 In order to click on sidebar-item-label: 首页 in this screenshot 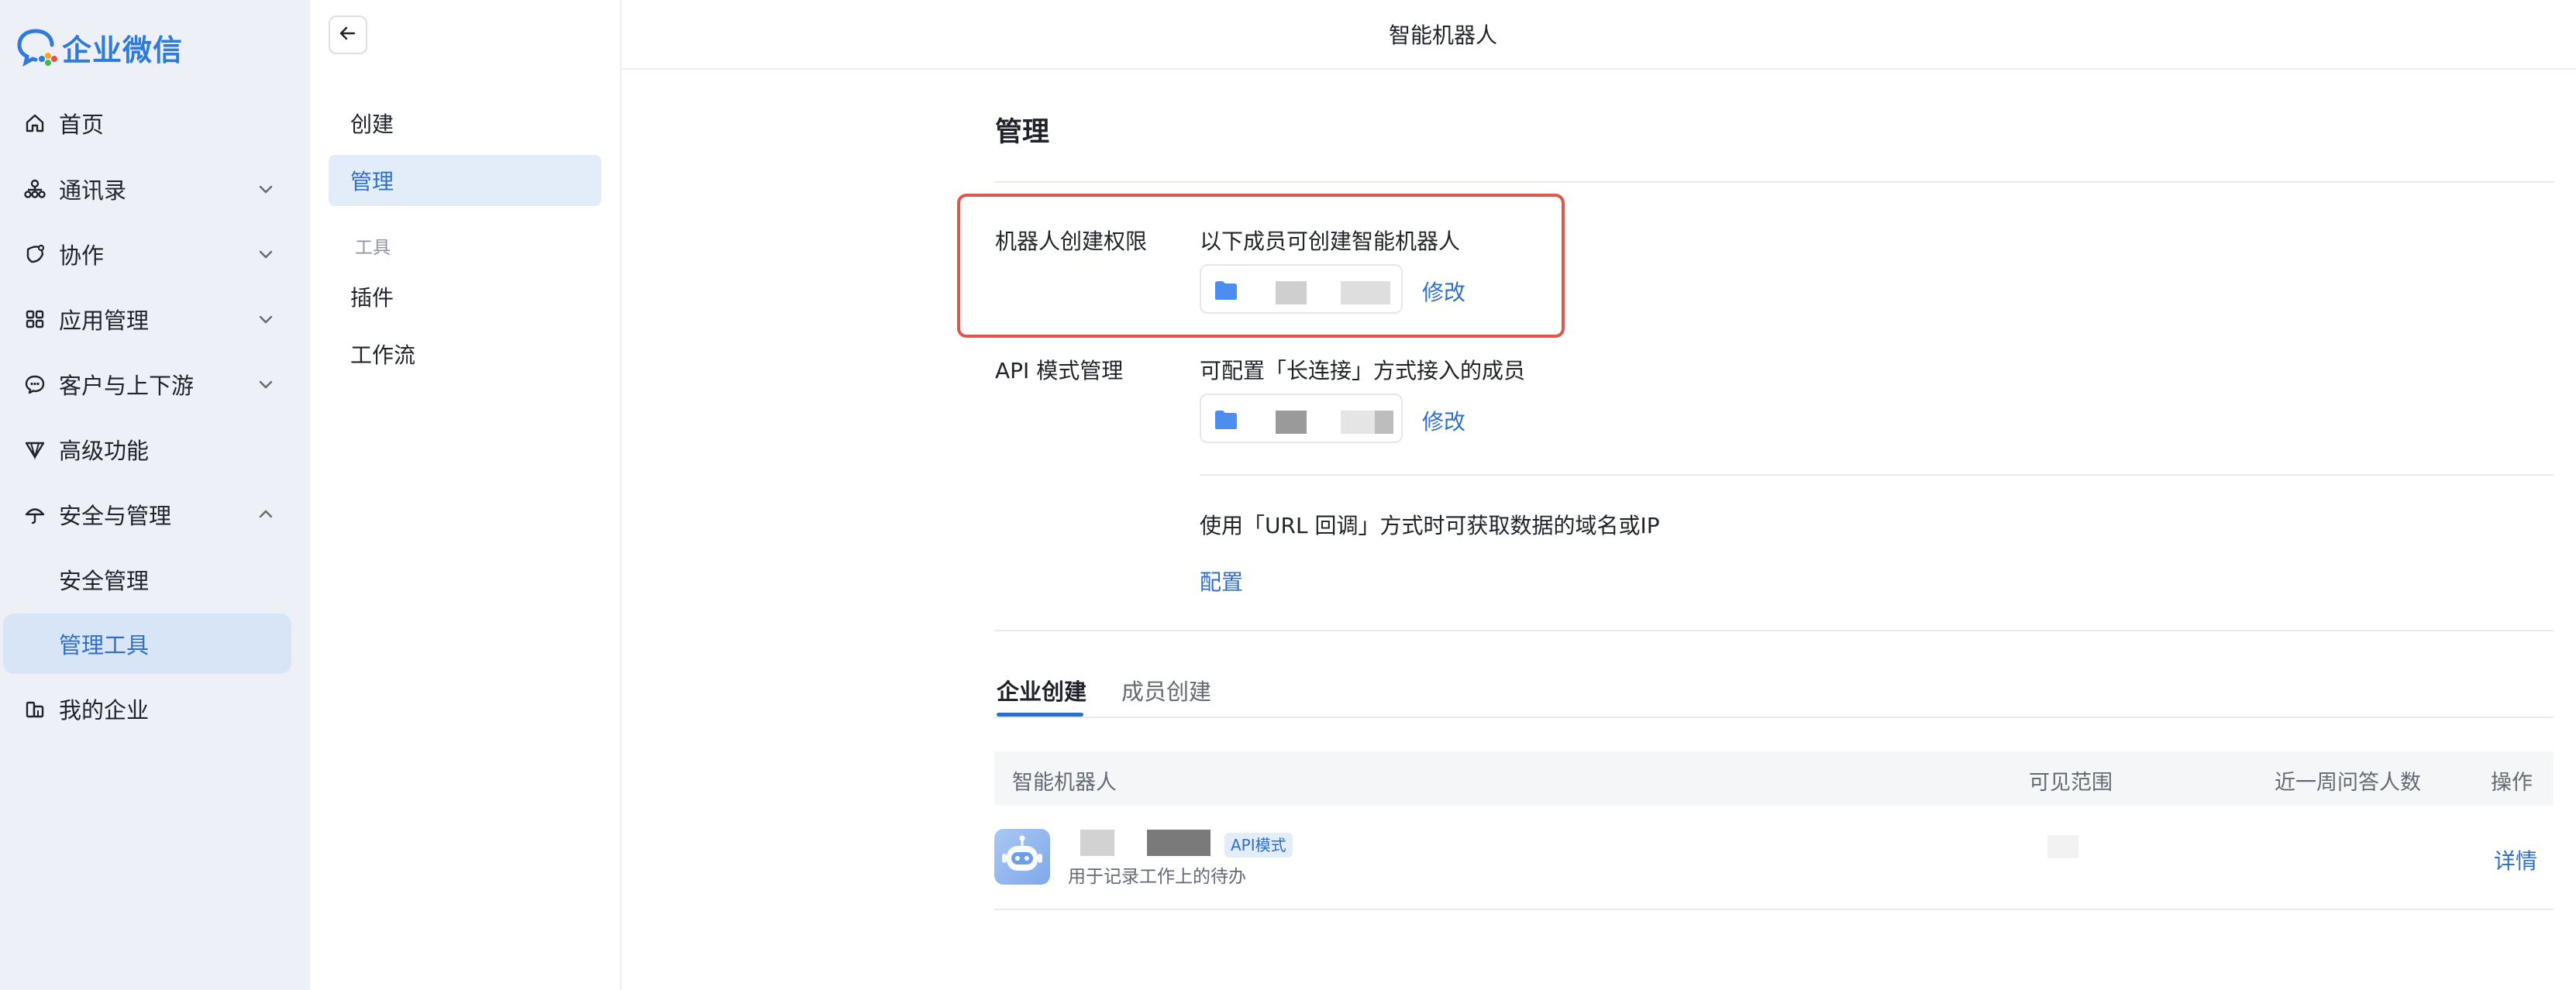, I will do `click(82, 125)`.